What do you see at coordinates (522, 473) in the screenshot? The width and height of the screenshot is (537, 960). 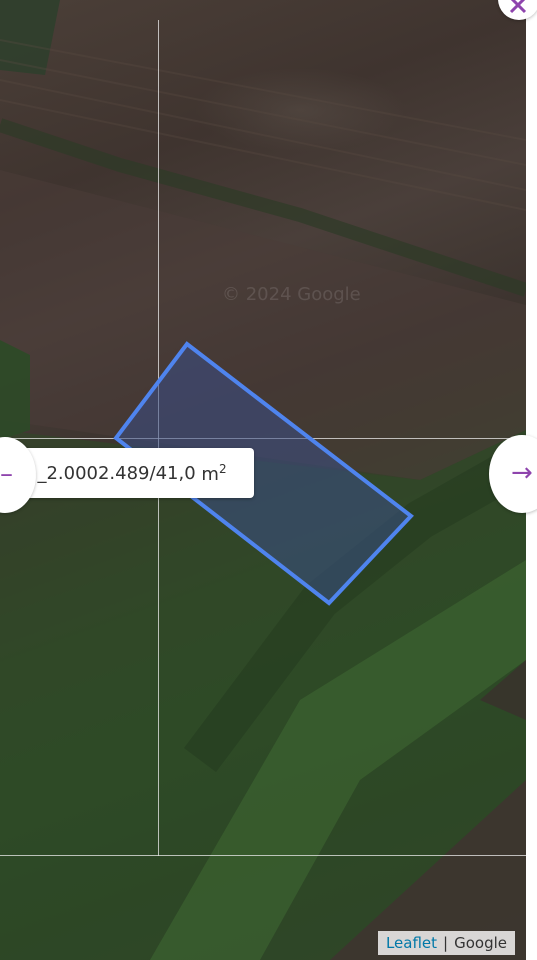 I see `arrow-right-icon: →` at bounding box center [522, 473].